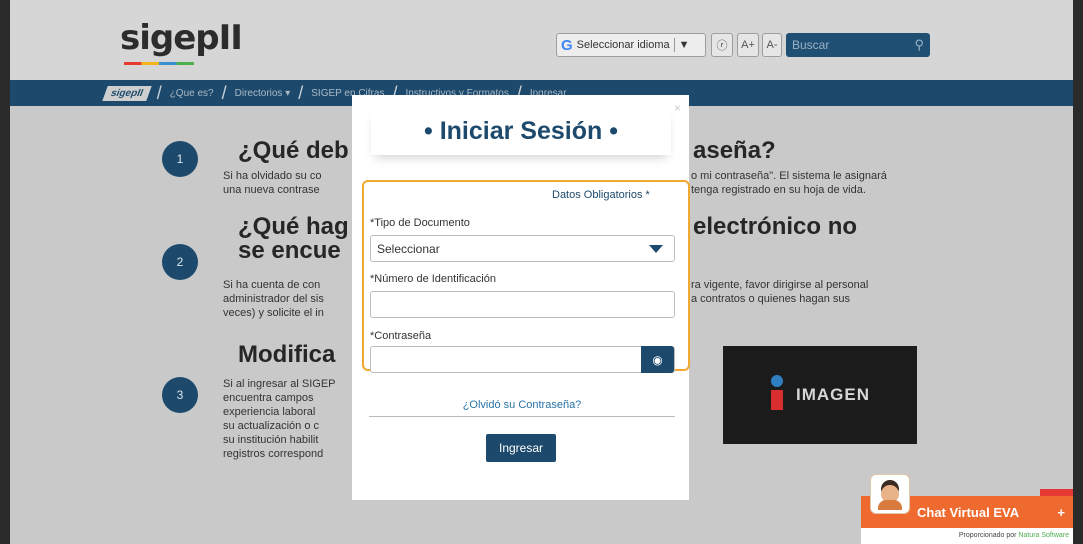 The width and height of the screenshot is (1083, 544). Describe the element at coordinates (811, 45) in the screenshot. I see `search-placeholder: Buscar` at that location.